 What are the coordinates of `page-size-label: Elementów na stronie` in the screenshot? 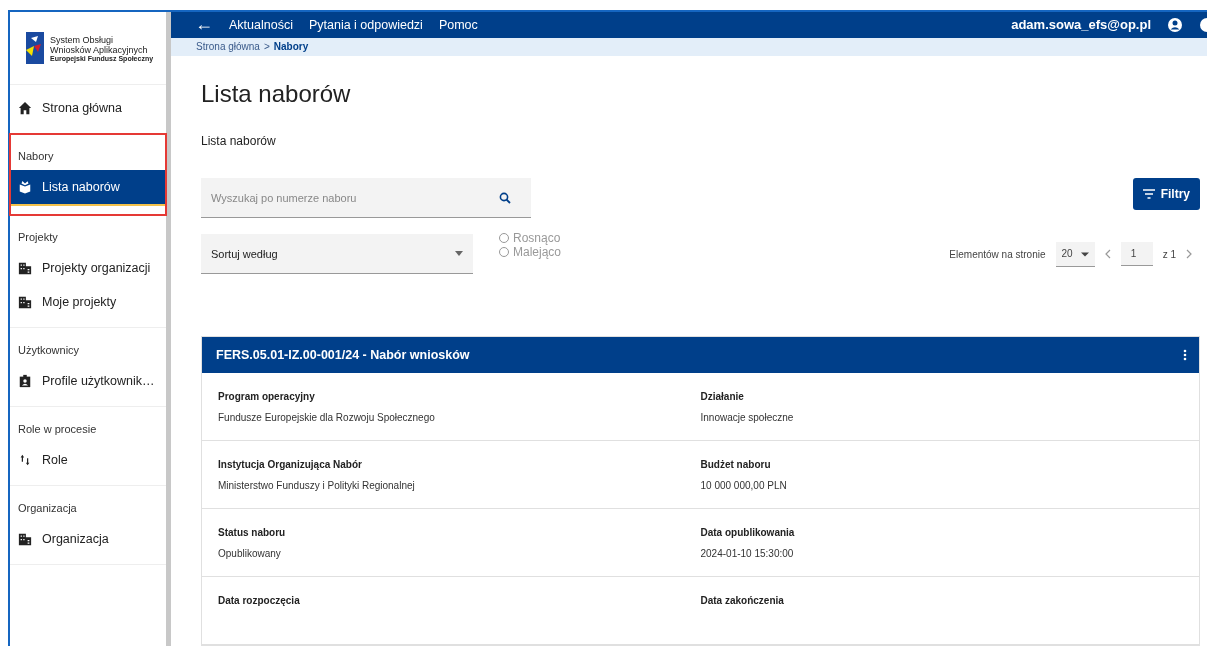 It's located at (997, 254).